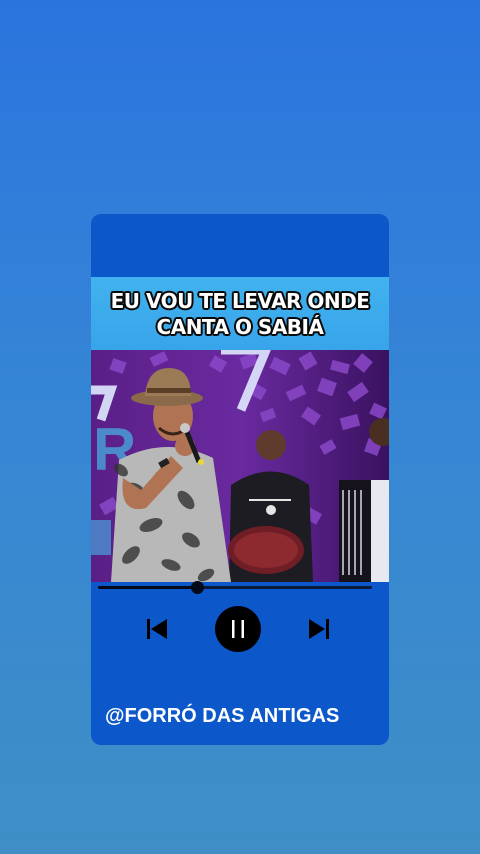  I want to click on skip-next-icon, so click(319, 629).